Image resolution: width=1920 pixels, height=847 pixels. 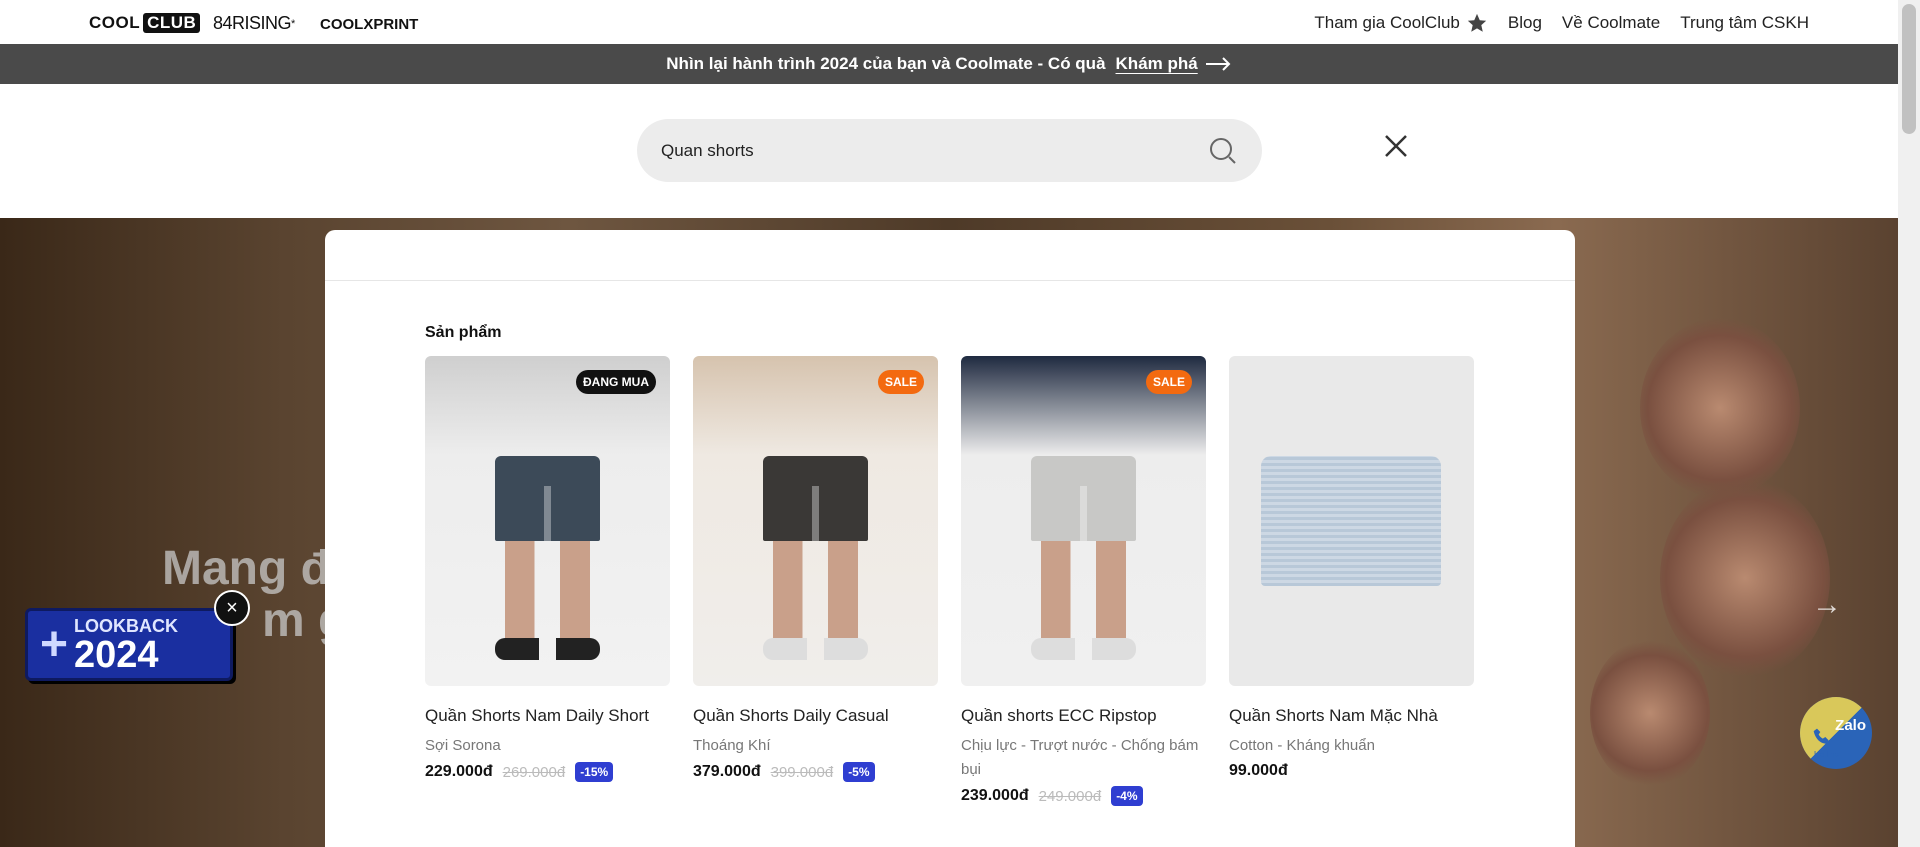 I want to click on 84rising-logo-text: 84RISING, so click(x=252, y=23).